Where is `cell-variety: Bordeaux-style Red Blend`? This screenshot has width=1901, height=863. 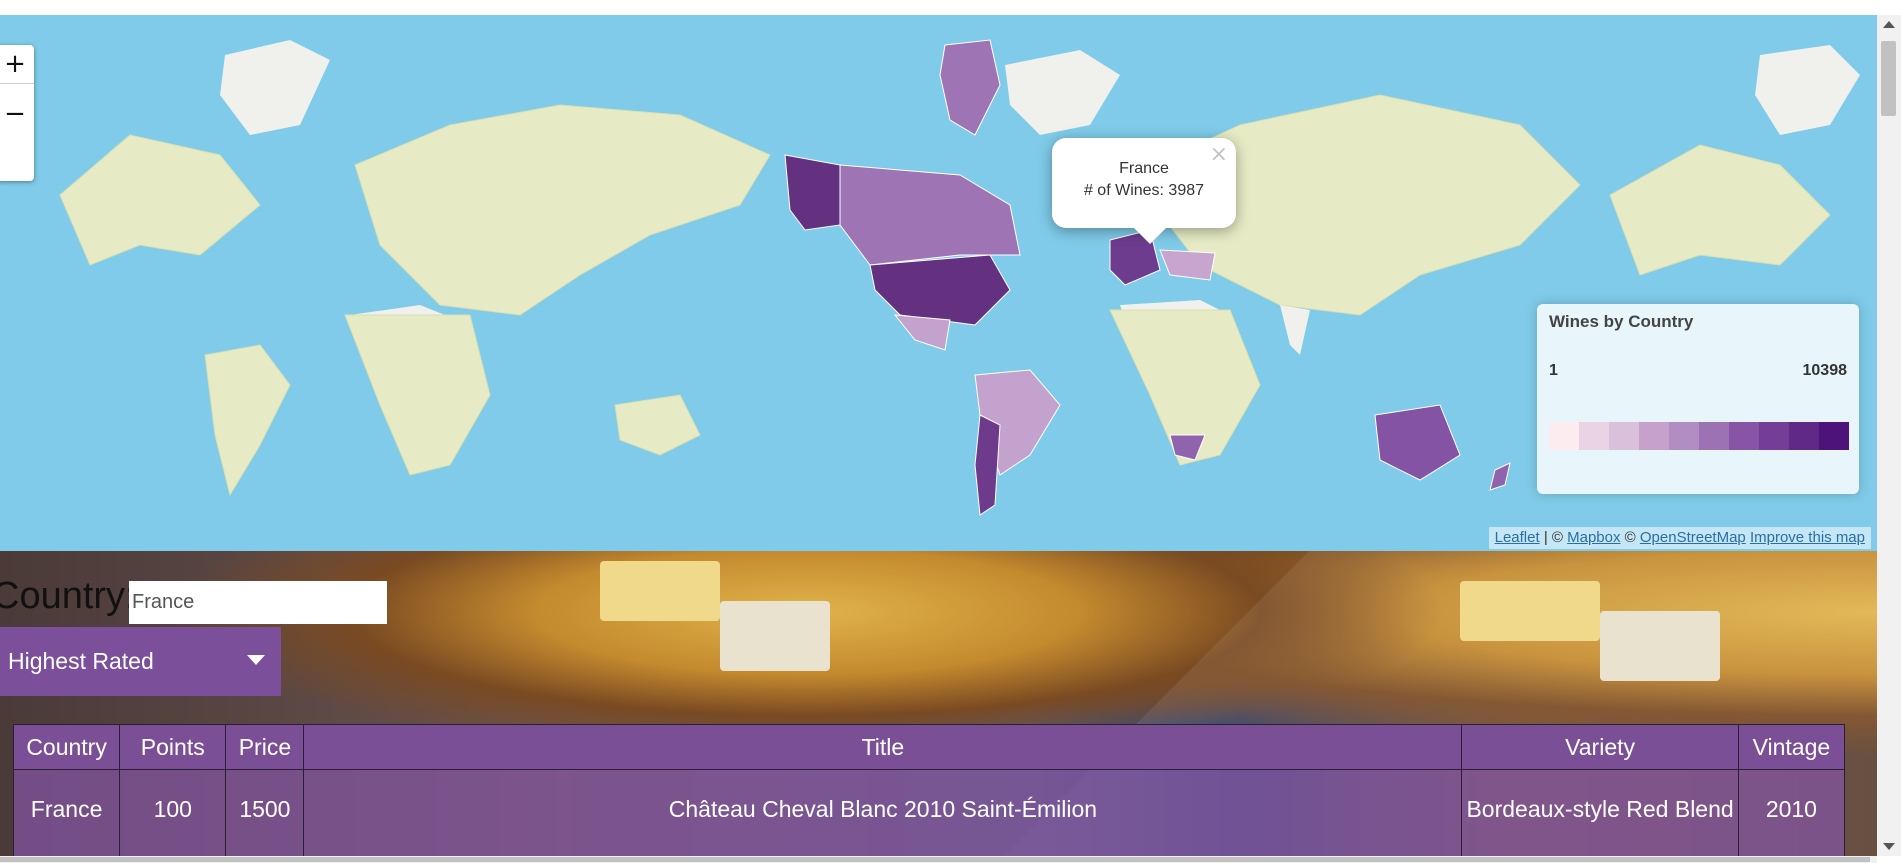
cell-variety: Bordeaux-style Red Blend is located at coordinates (1600, 812).